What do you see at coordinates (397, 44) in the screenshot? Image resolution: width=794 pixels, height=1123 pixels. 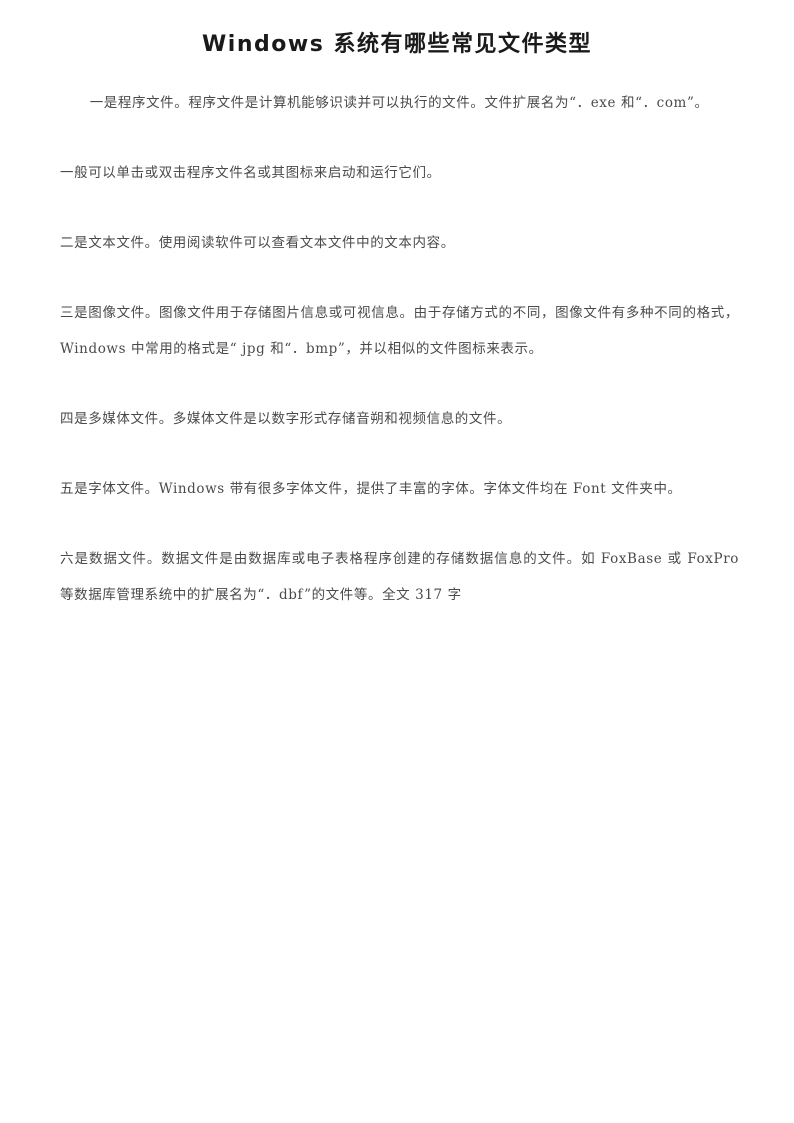 I see `page-title: Windows 系统有哪些常见文件类型` at bounding box center [397, 44].